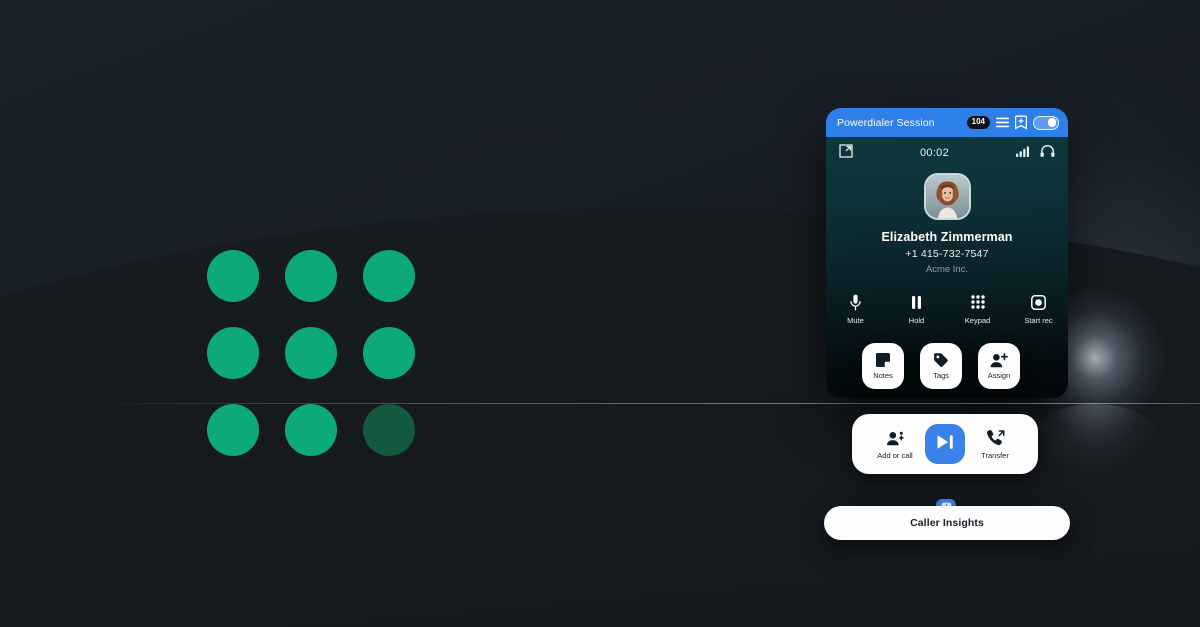  What do you see at coordinates (978, 302) in the screenshot?
I see `dialpad-icon` at bounding box center [978, 302].